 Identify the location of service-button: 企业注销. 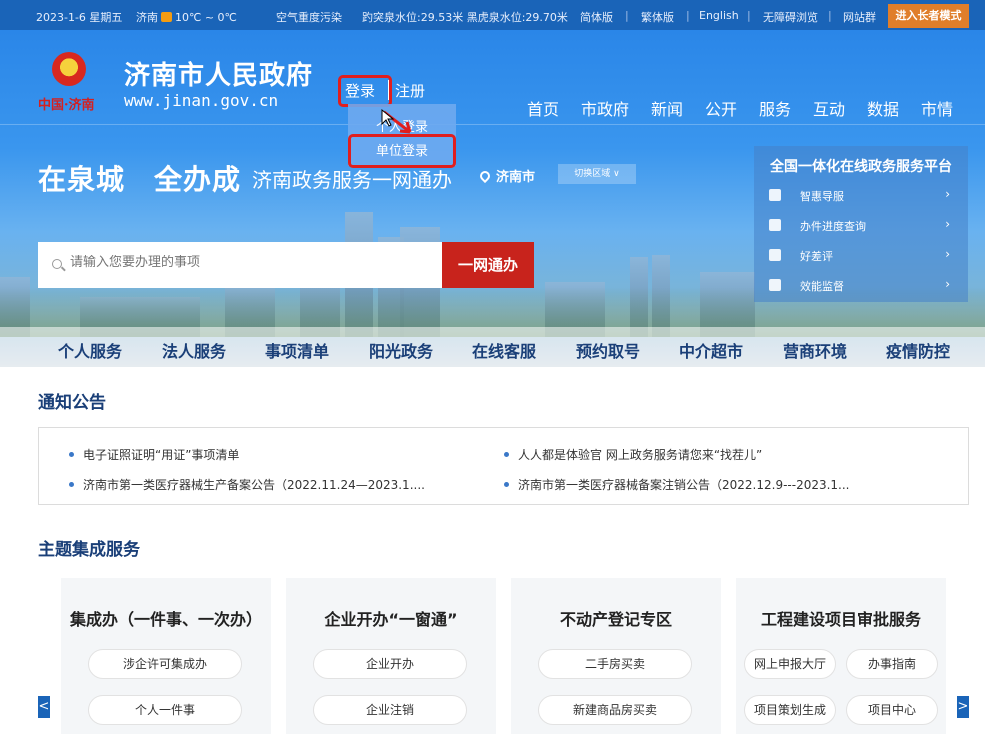
(390, 710).